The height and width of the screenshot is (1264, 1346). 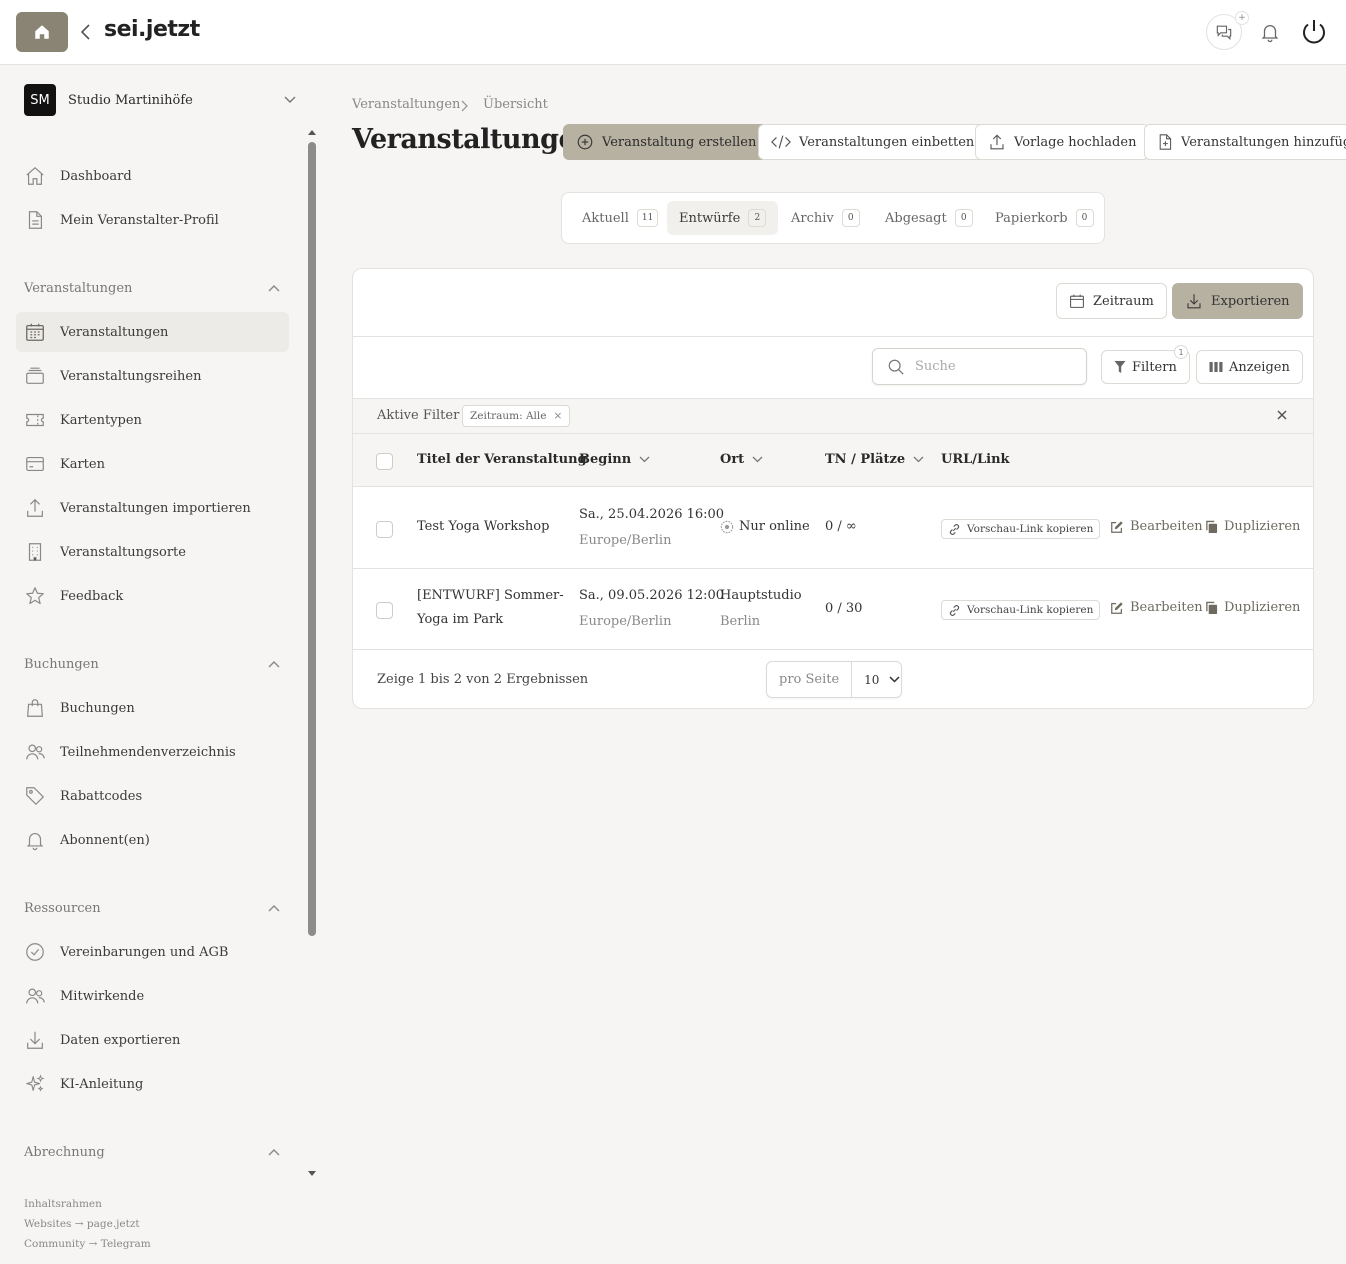 What do you see at coordinates (152, 908) in the screenshot?
I see `section-ressourcen: Ressourcen` at bounding box center [152, 908].